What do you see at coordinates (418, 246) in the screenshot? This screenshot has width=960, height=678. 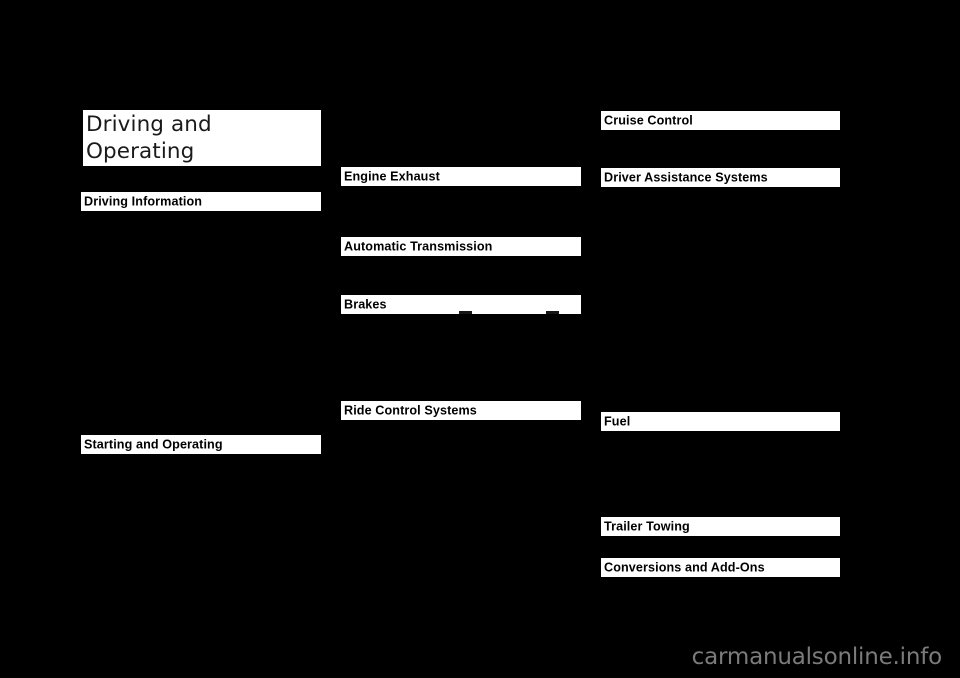 I see `section-label: Automatic Transmission` at bounding box center [418, 246].